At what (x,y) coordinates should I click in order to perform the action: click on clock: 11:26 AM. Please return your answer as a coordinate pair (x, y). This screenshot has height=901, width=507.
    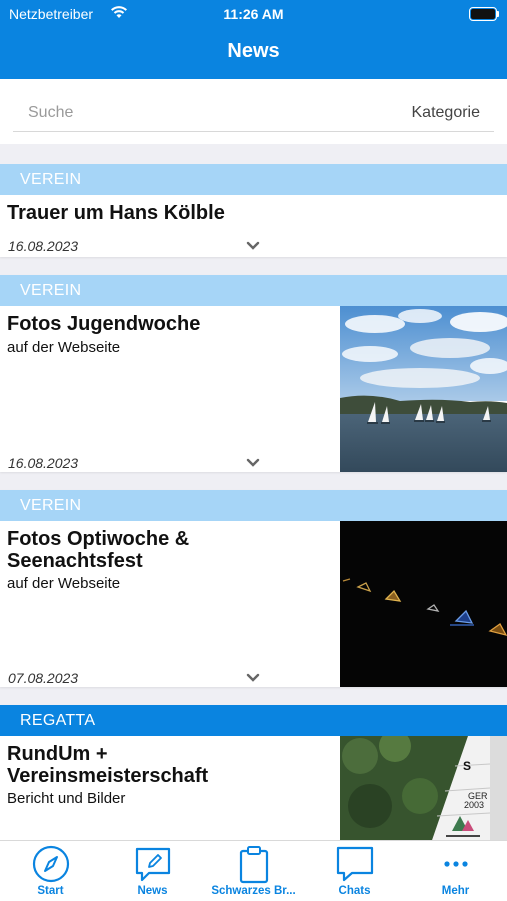
    Looking at the image, I should click on (253, 14).